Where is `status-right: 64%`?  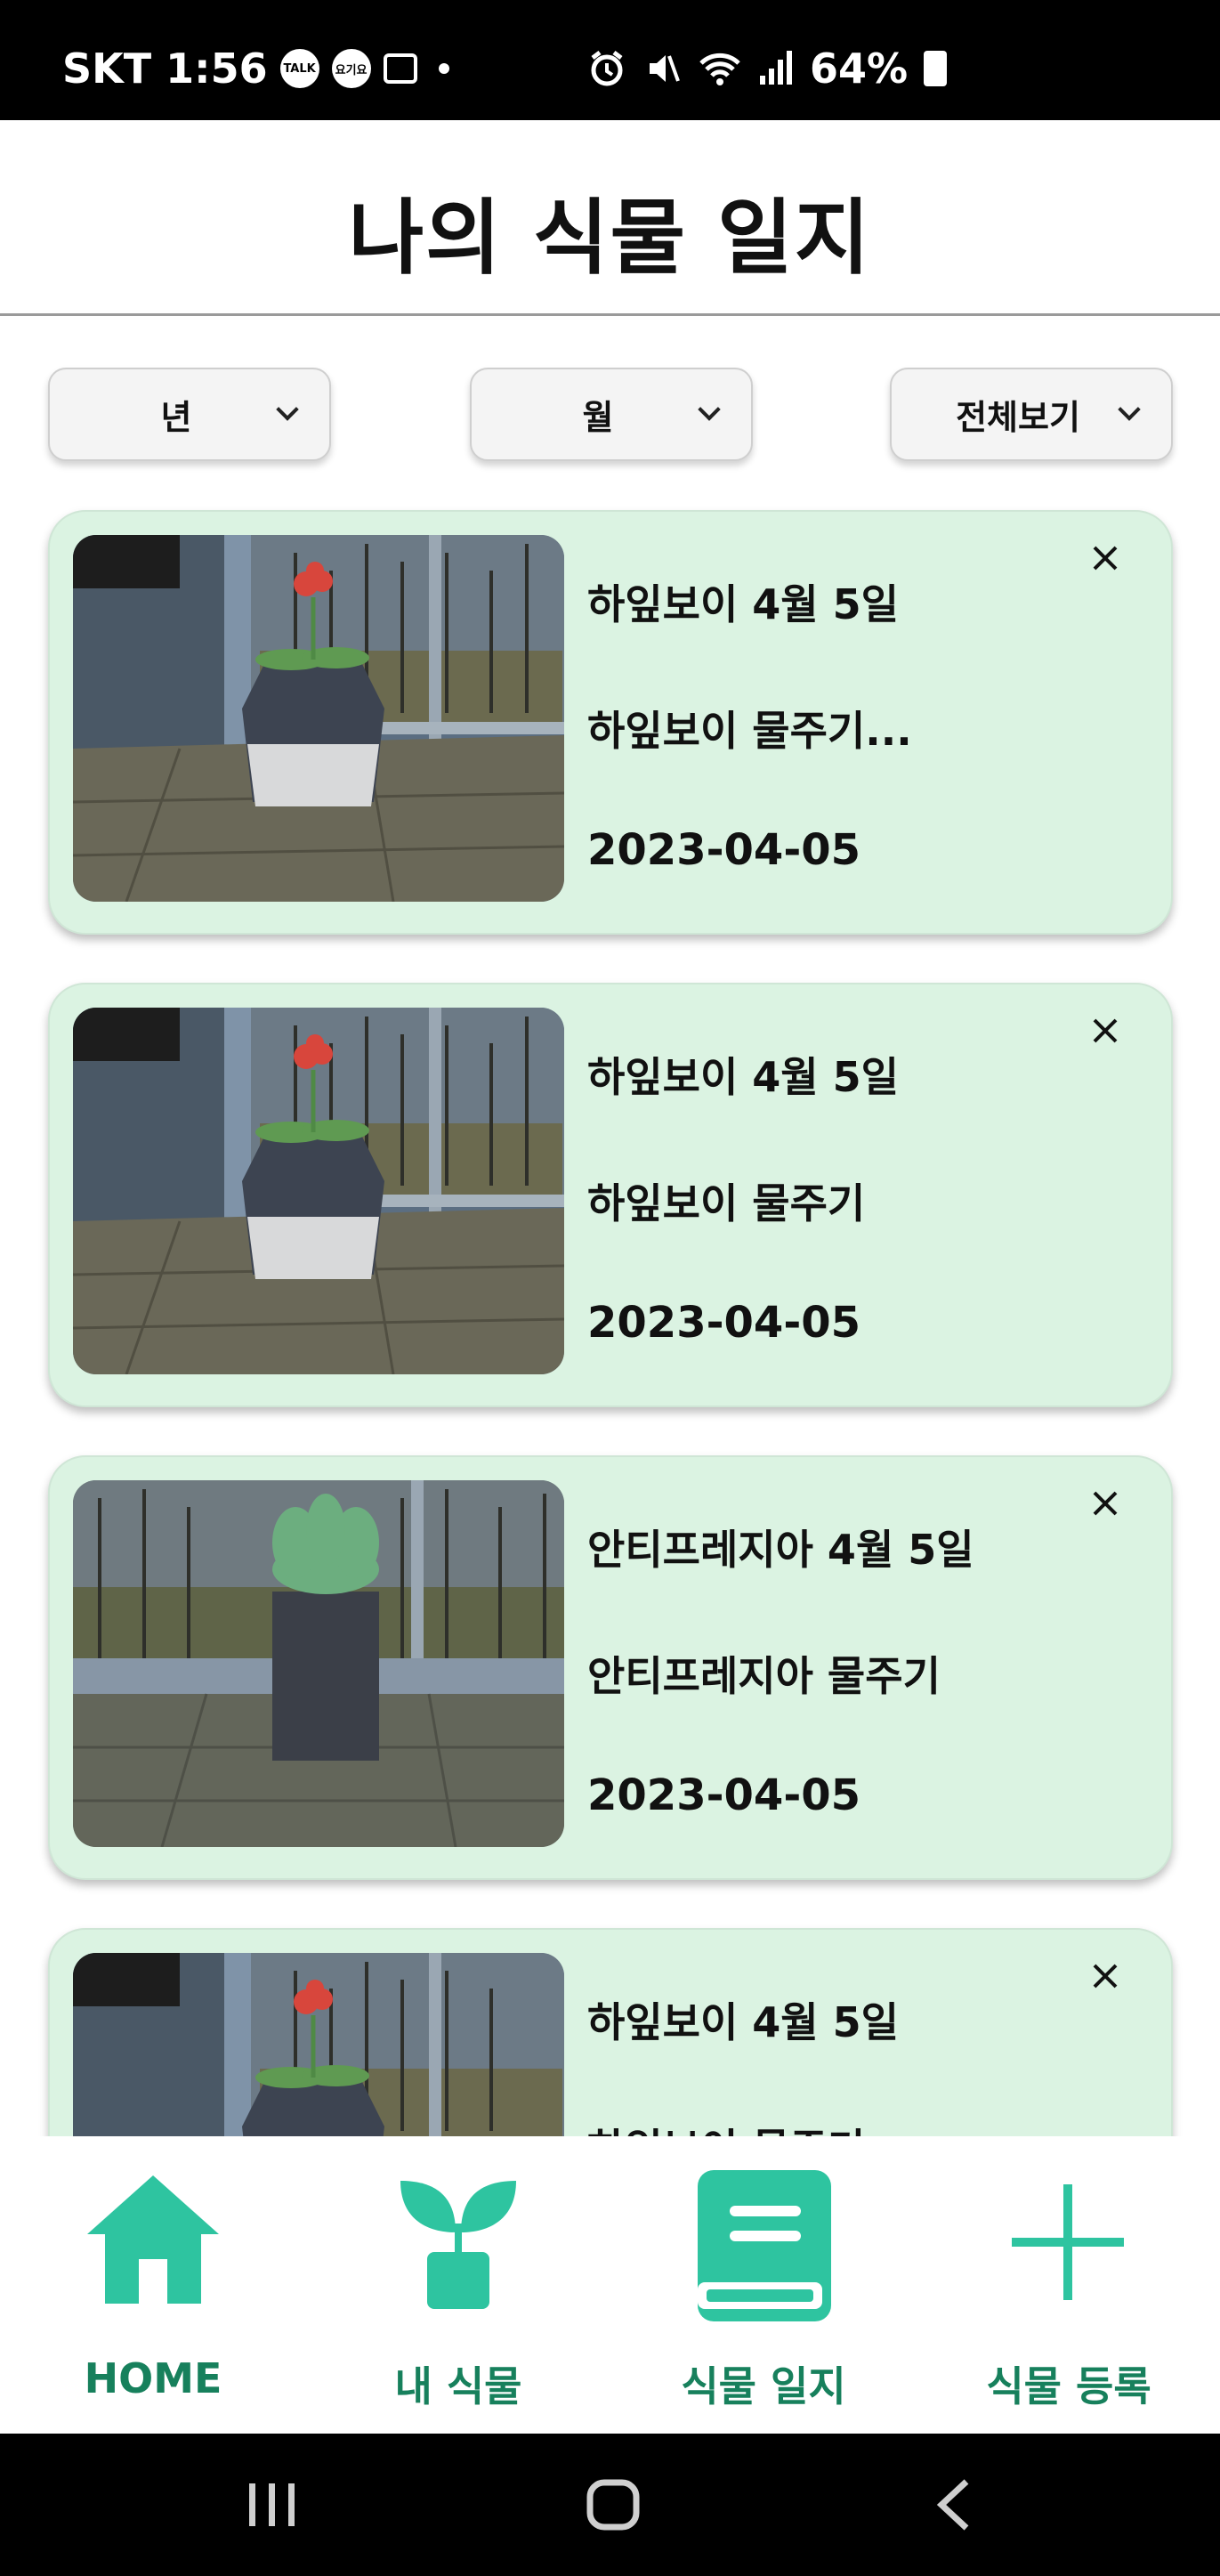 status-right: 64% is located at coordinates (767, 69).